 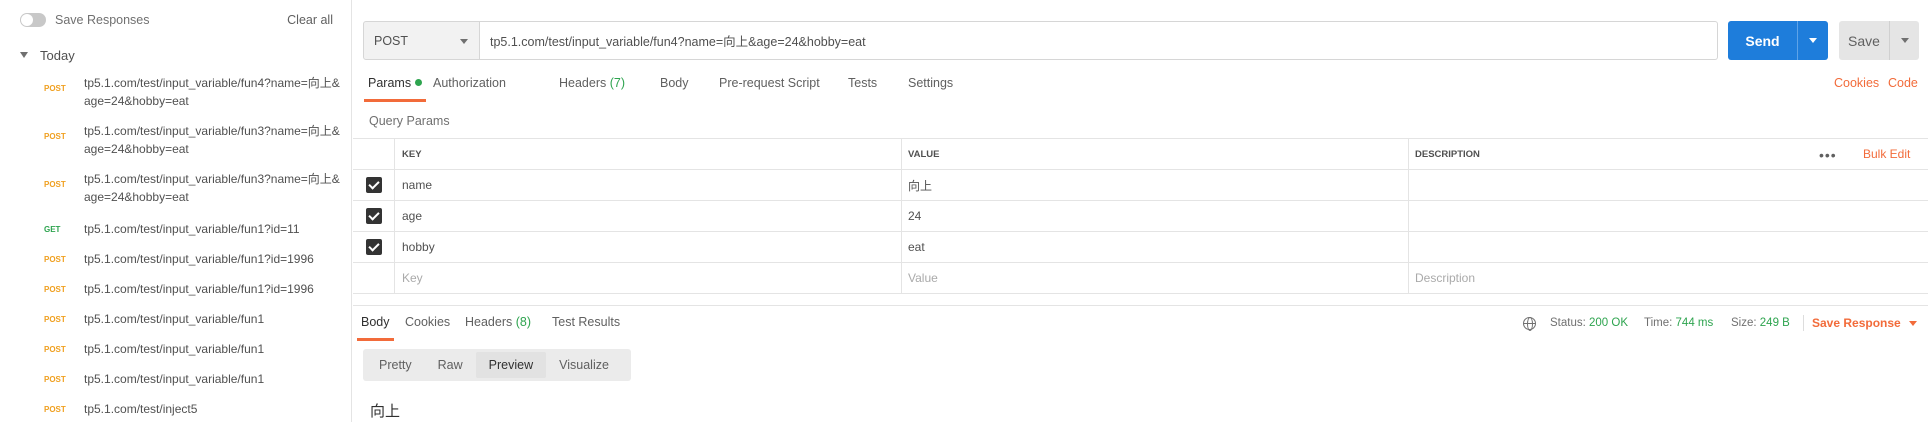 I want to click on time-label: Time:, so click(x=1658, y=323).